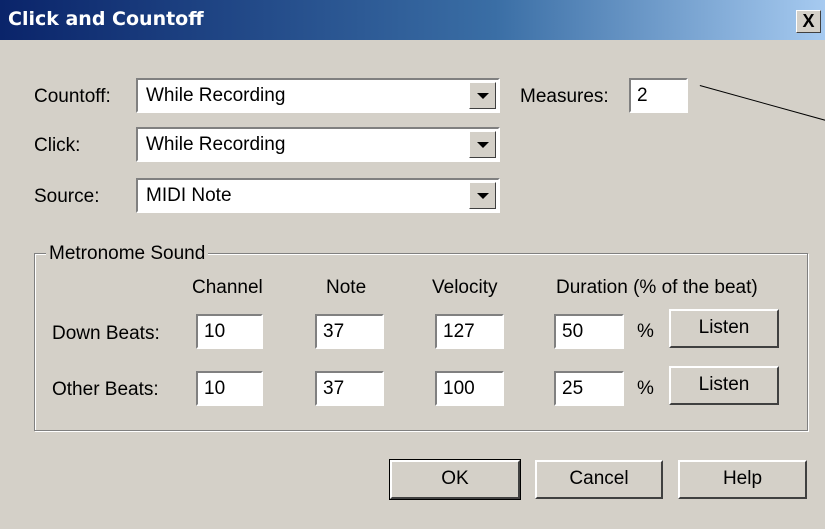  What do you see at coordinates (658, 95) in the screenshot?
I see `measures-input: 2` at bounding box center [658, 95].